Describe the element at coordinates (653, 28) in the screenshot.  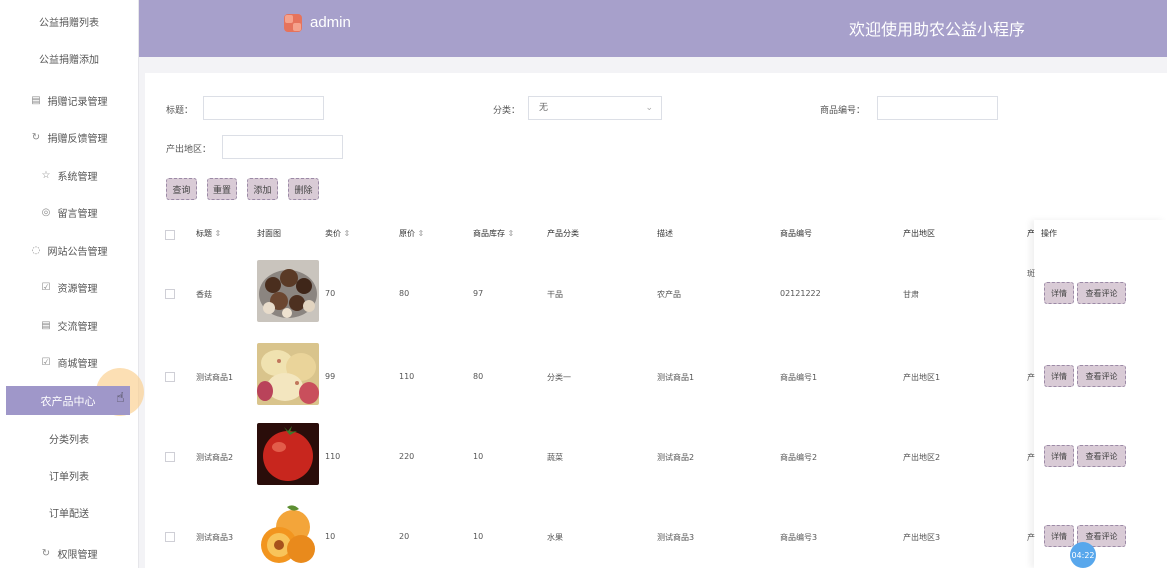
I see `top-bar: admin 欢迎使用助农公益小程序` at that location.